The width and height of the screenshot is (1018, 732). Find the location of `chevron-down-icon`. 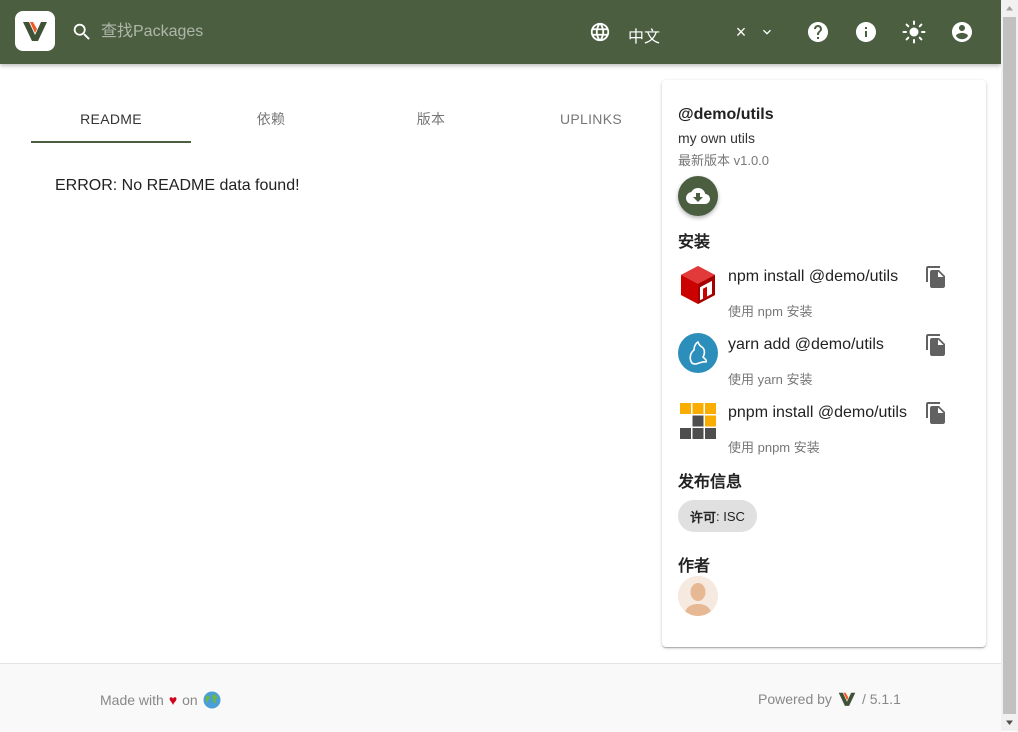

chevron-down-icon is located at coordinates (767, 32).